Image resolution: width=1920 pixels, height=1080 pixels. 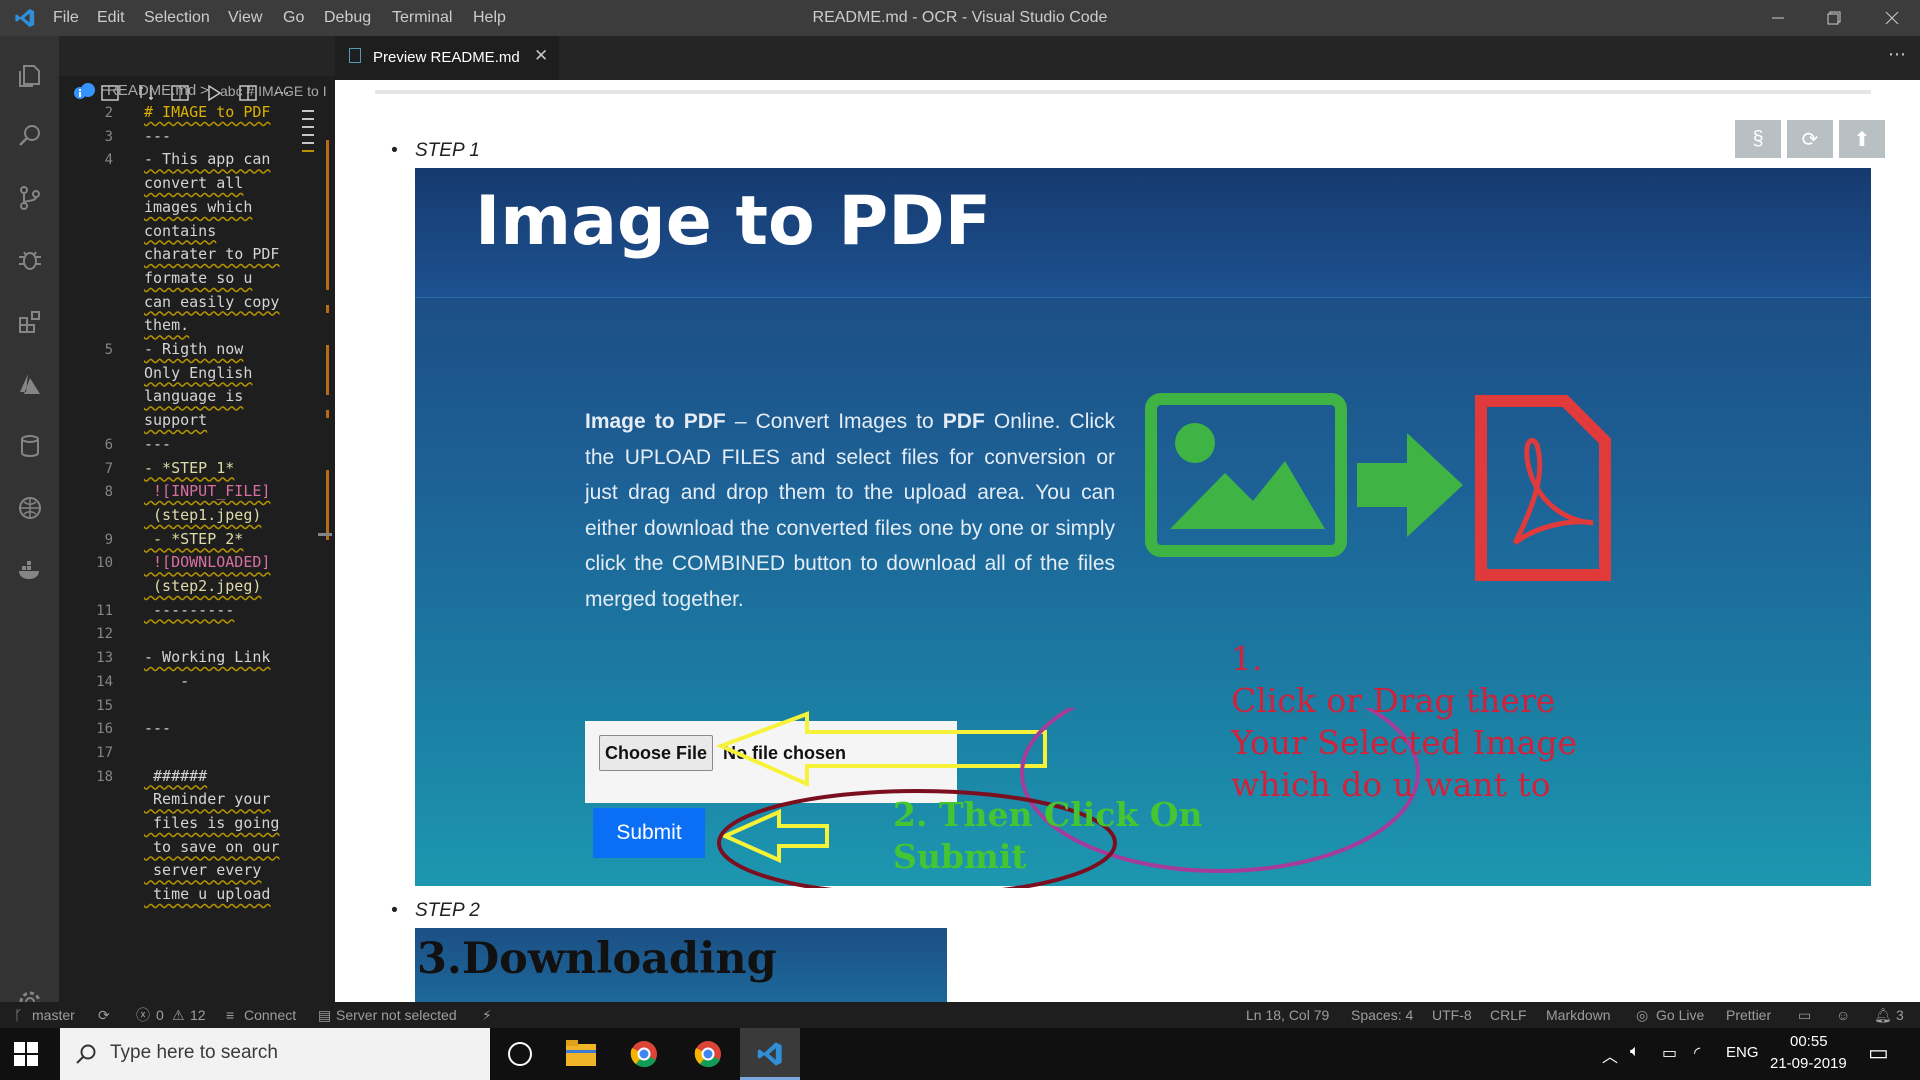 What do you see at coordinates (143, 1015) in the screenshot?
I see `errors-icon: ⓧ` at bounding box center [143, 1015].